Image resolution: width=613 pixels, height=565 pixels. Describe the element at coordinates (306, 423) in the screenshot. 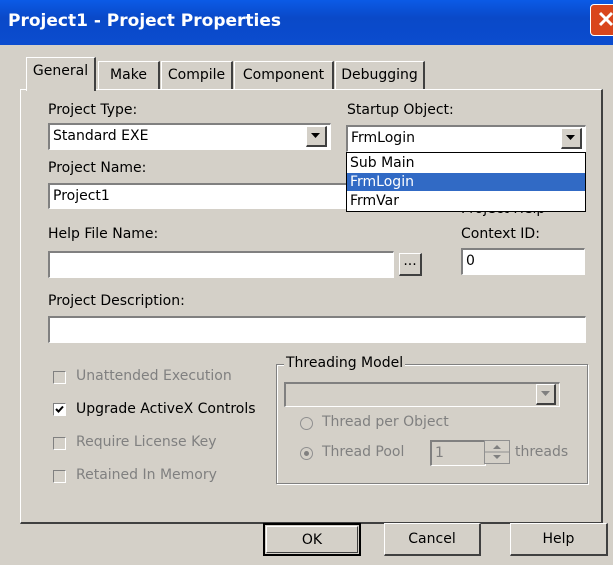

I see `thread-per-object-radio` at that location.